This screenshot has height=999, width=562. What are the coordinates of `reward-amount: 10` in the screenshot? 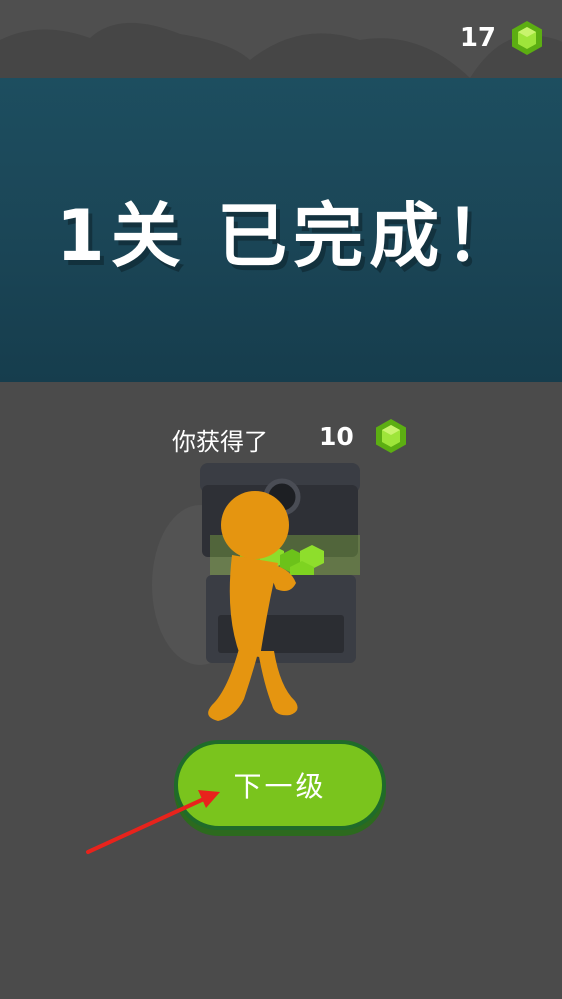 It's located at (336, 436).